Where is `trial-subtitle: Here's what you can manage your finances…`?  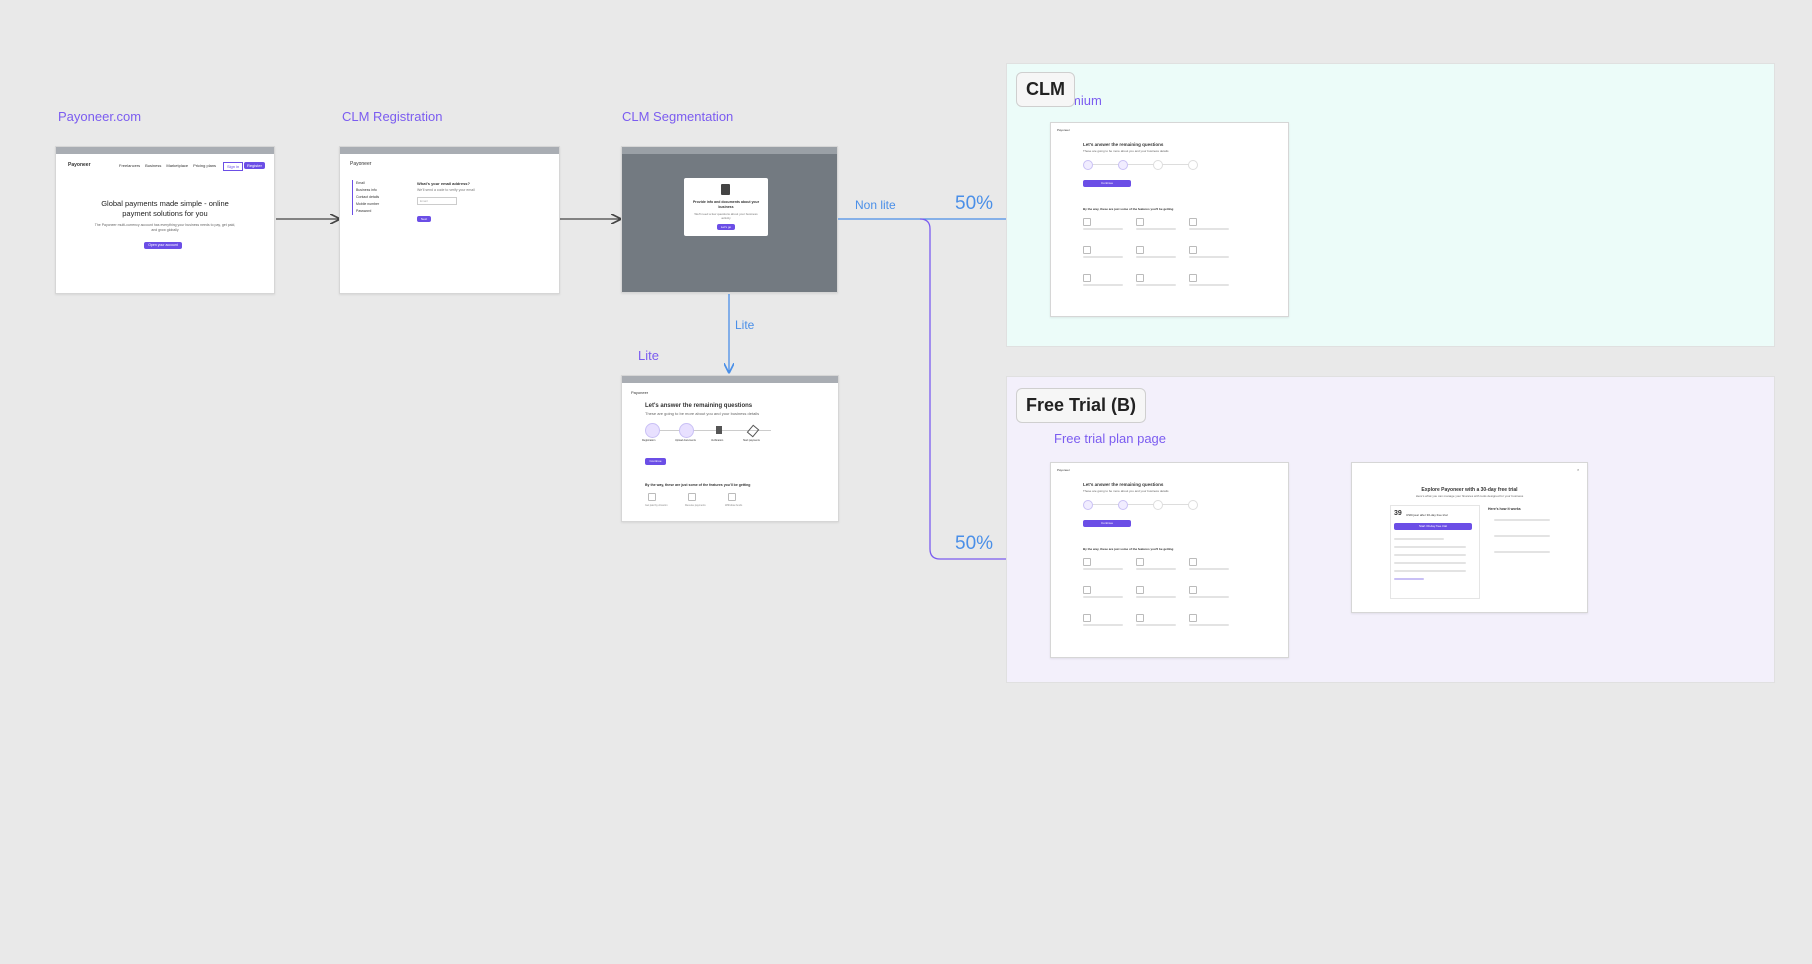
trial-subtitle: Here's what you can manage your finances… is located at coordinates (1469, 496).